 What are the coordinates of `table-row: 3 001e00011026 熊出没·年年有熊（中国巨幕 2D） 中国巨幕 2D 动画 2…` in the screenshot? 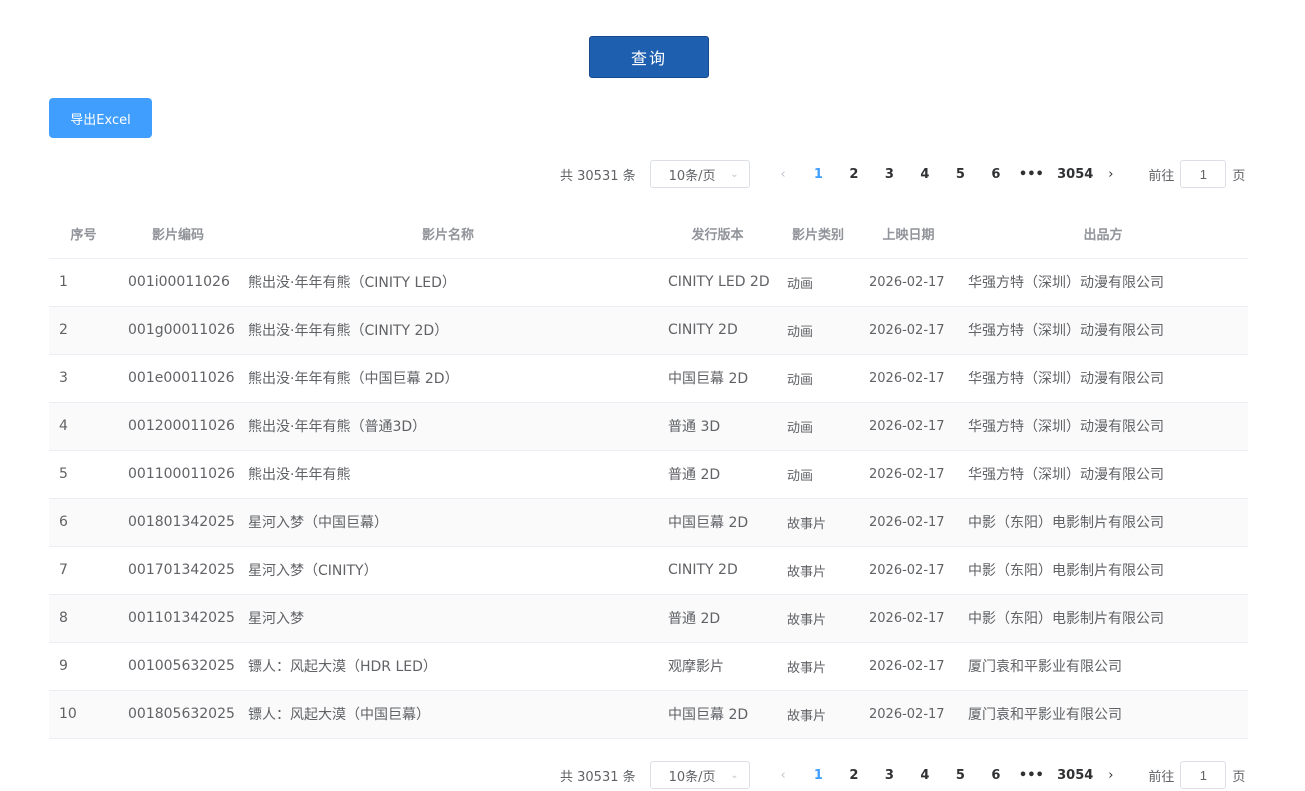 It's located at (648, 378).